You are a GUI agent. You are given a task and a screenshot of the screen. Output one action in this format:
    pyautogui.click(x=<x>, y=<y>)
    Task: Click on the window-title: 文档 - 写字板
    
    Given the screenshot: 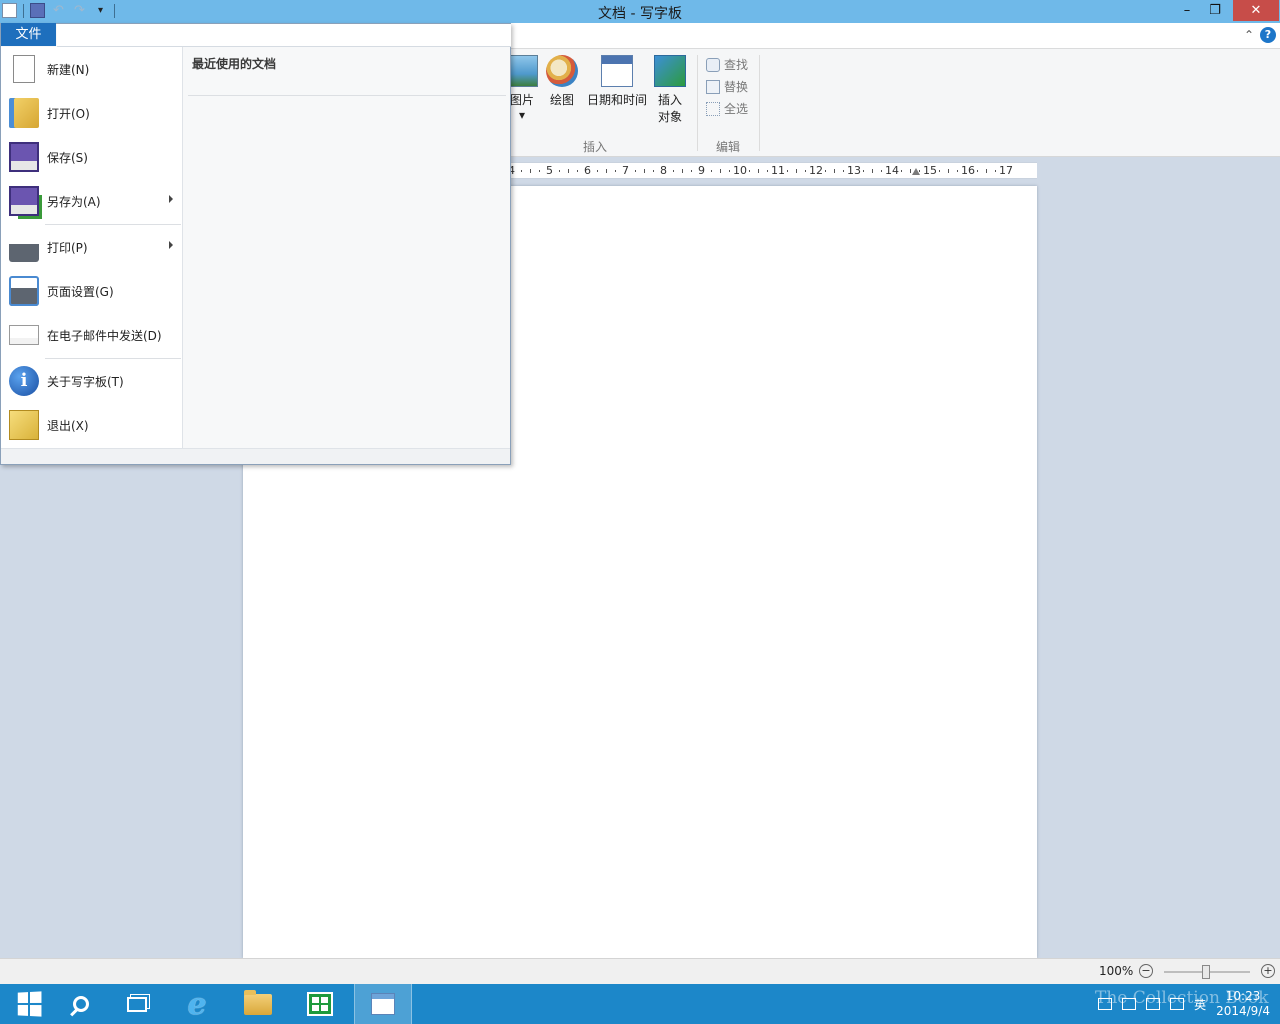 What is the action you would take?
    pyautogui.click(x=640, y=14)
    